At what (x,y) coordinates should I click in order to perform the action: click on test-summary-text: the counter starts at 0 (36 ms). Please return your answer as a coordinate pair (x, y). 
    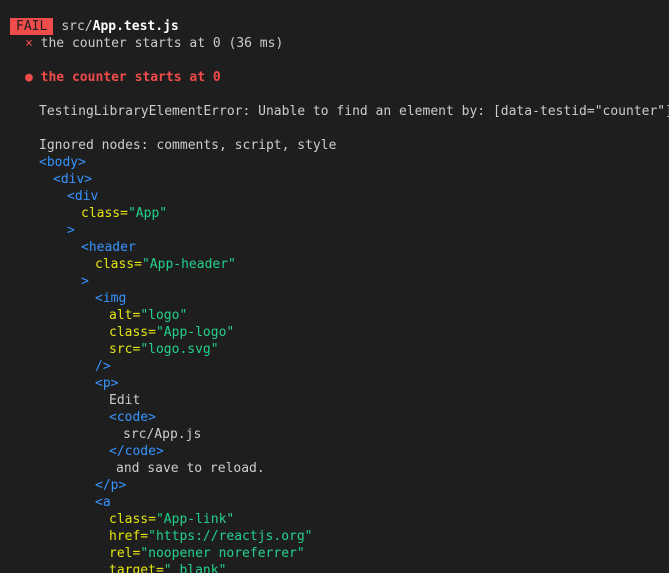
    Looking at the image, I should click on (162, 43).